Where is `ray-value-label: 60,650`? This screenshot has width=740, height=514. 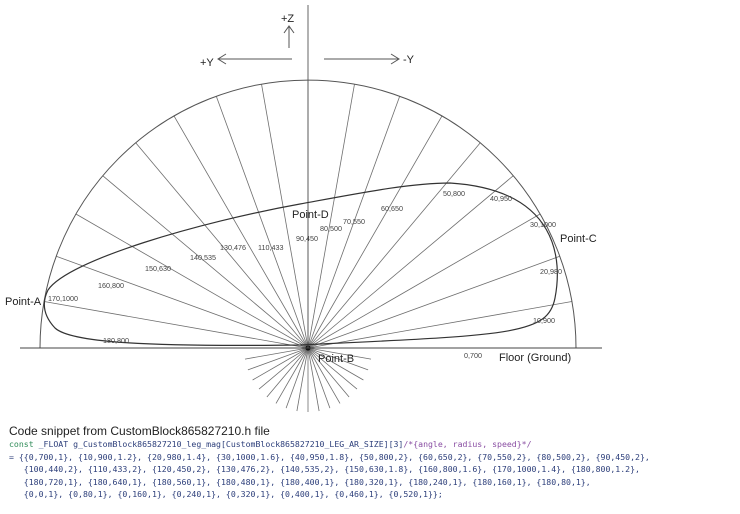
ray-value-label: 60,650 is located at coordinates (392, 208).